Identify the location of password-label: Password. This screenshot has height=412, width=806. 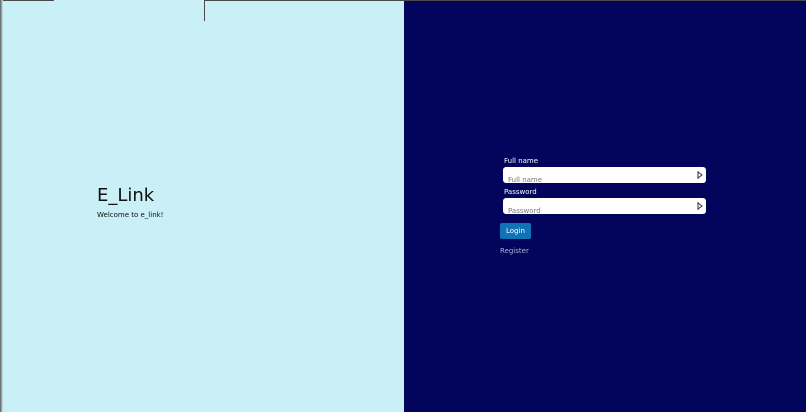
(520, 192).